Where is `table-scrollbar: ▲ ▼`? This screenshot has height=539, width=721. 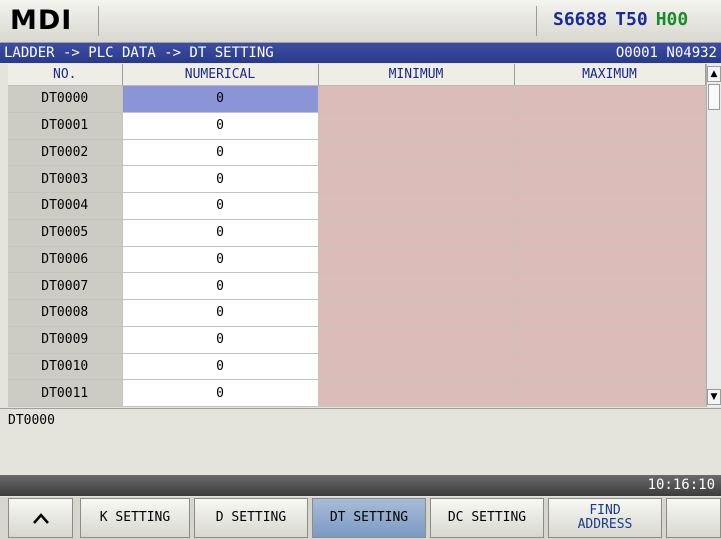 table-scrollbar: ▲ ▼ is located at coordinates (713, 235).